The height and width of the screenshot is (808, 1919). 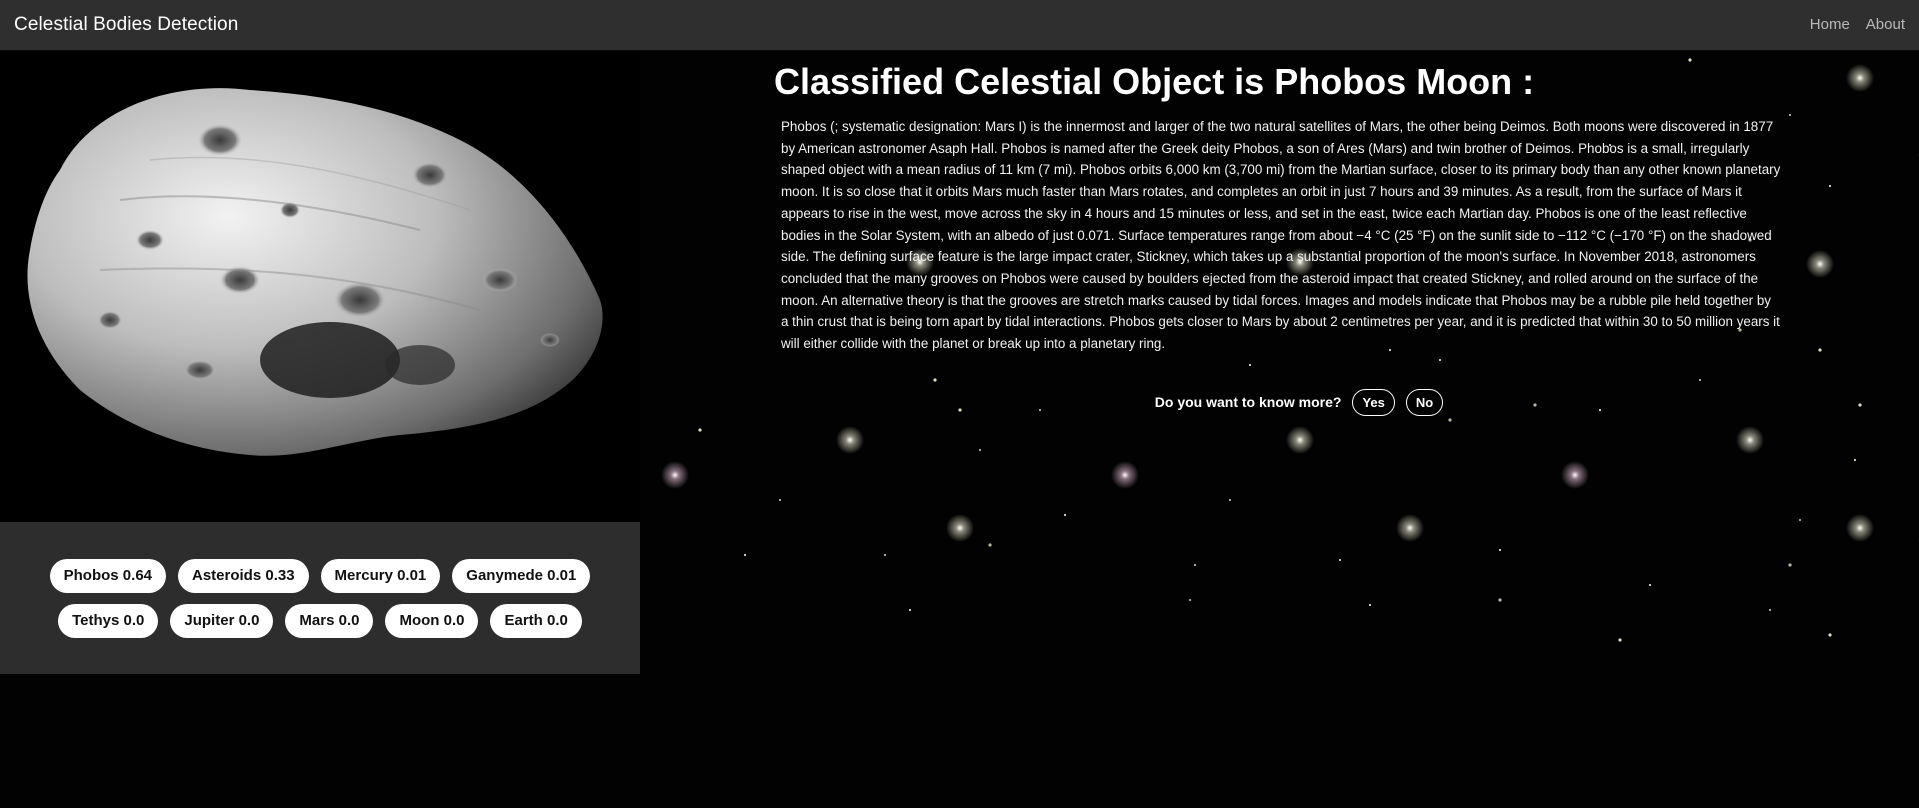 What do you see at coordinates (243, 575) in the screenshot?
I see `prediction-pill-asteroids: Asteroids 0.33` at bounding box center [243, 575].